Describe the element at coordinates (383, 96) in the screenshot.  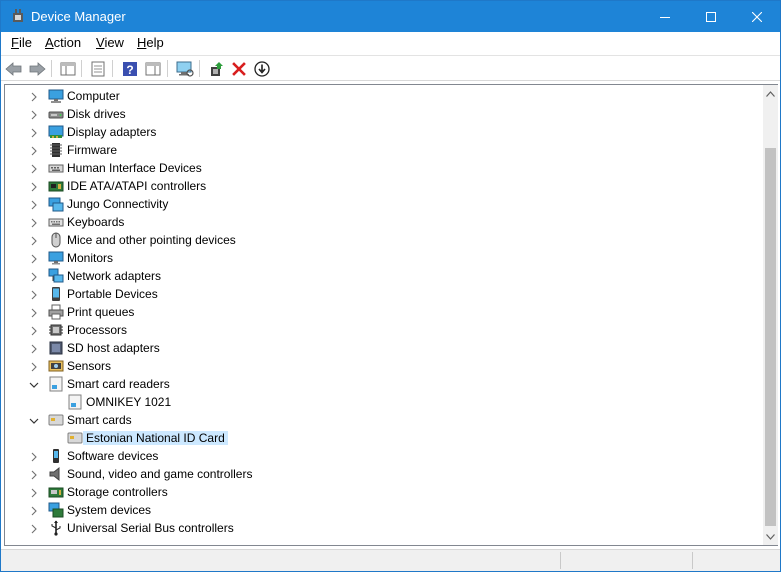
I see `tree-category: Computer` at that location.